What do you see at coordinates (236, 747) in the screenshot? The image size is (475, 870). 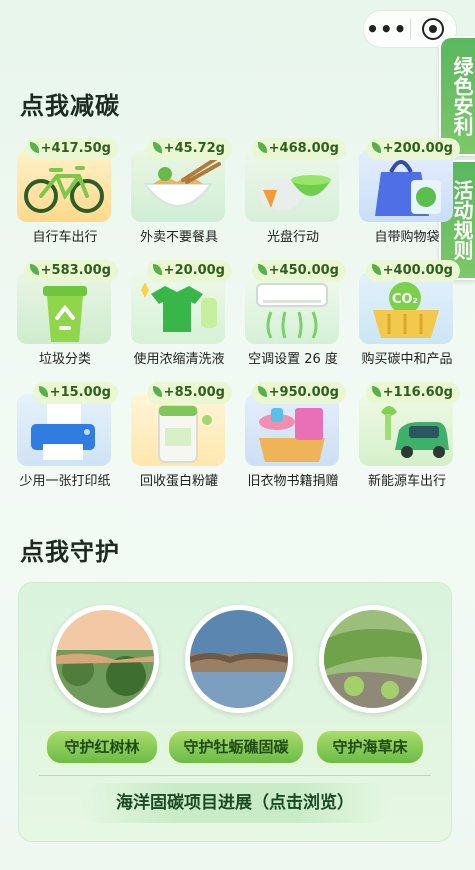 I see `protect-oyster-reef-button: 守护牡蛎礁固碳` at bounding box center [236, 747].